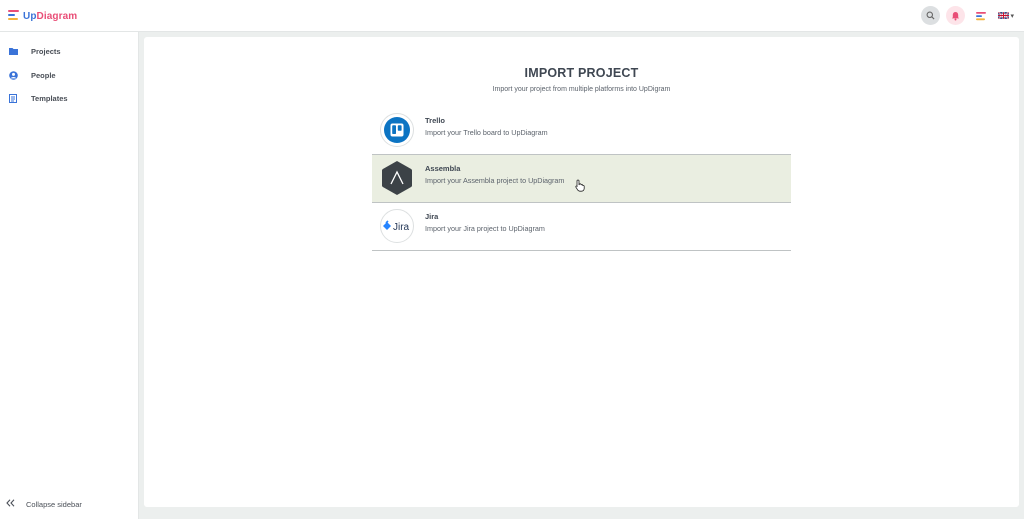 This screenshot has height=519, width=1024. What do you see at coordinates (49, 98) in the screenshot?
I see `sidebar-item-label: Templates` at bounding box center [49, 98].